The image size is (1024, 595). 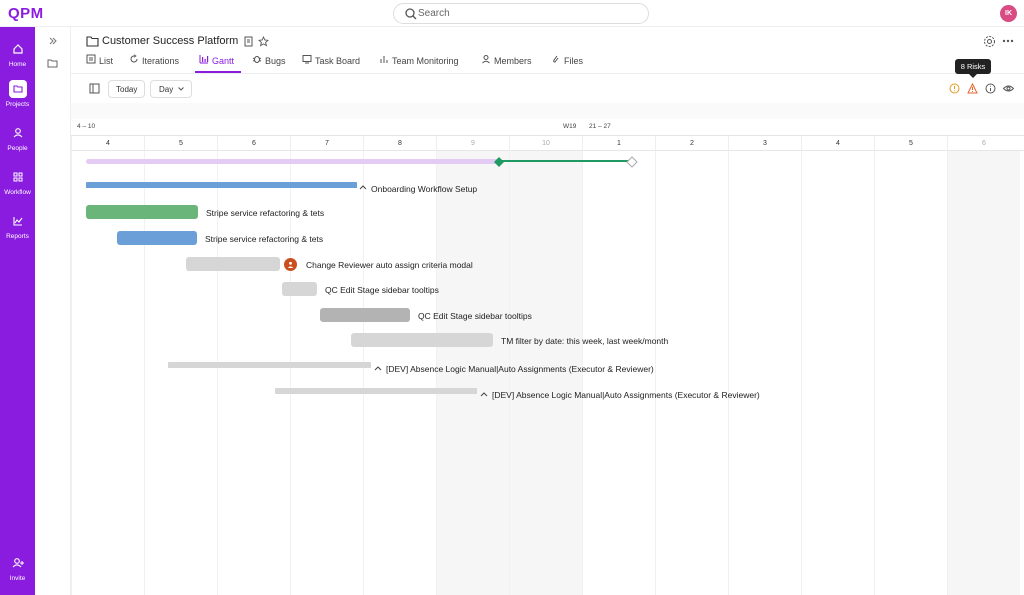 I want to click on milestone-diamond-outline-icon, so click(x=632, y=162).